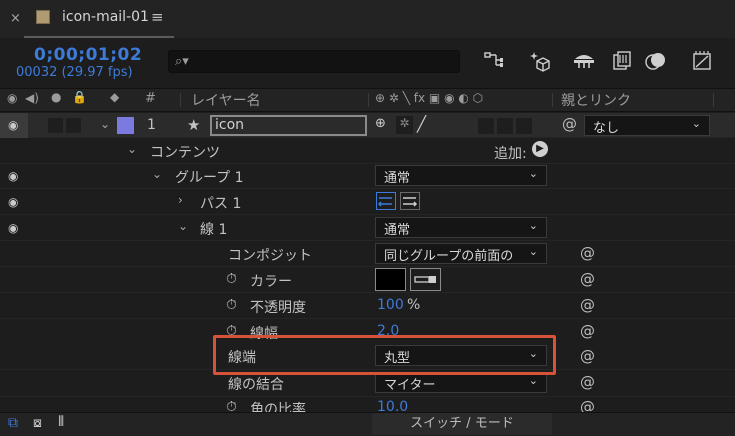 The image size is (735, 436). I want to click on stroke-color-swatch, so click(390, 279).